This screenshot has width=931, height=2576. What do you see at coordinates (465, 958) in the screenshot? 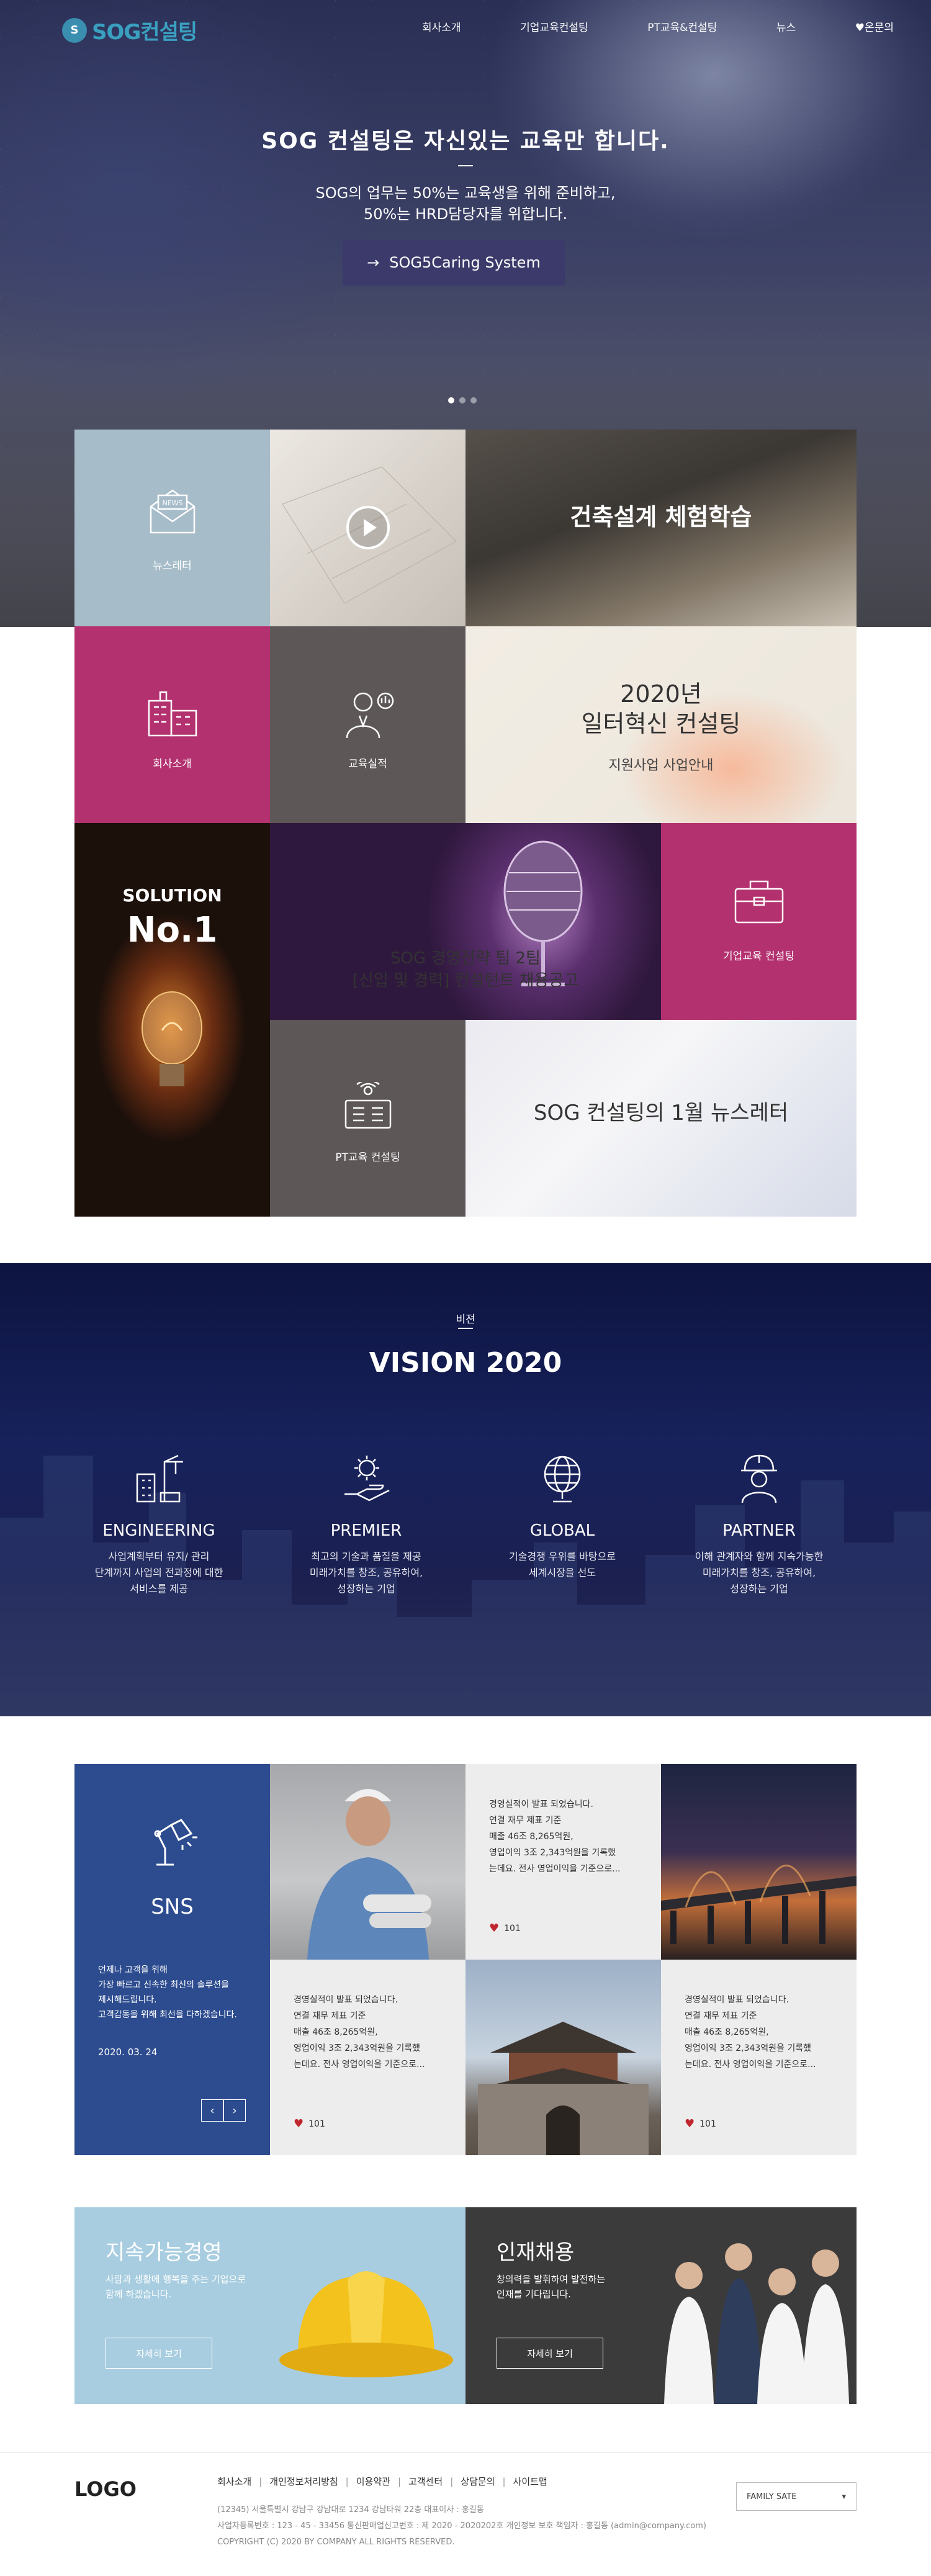
I see `tile-recruitment-title-line: SOG 경영전략 팀 2팀` at bounding box center [465, 958].